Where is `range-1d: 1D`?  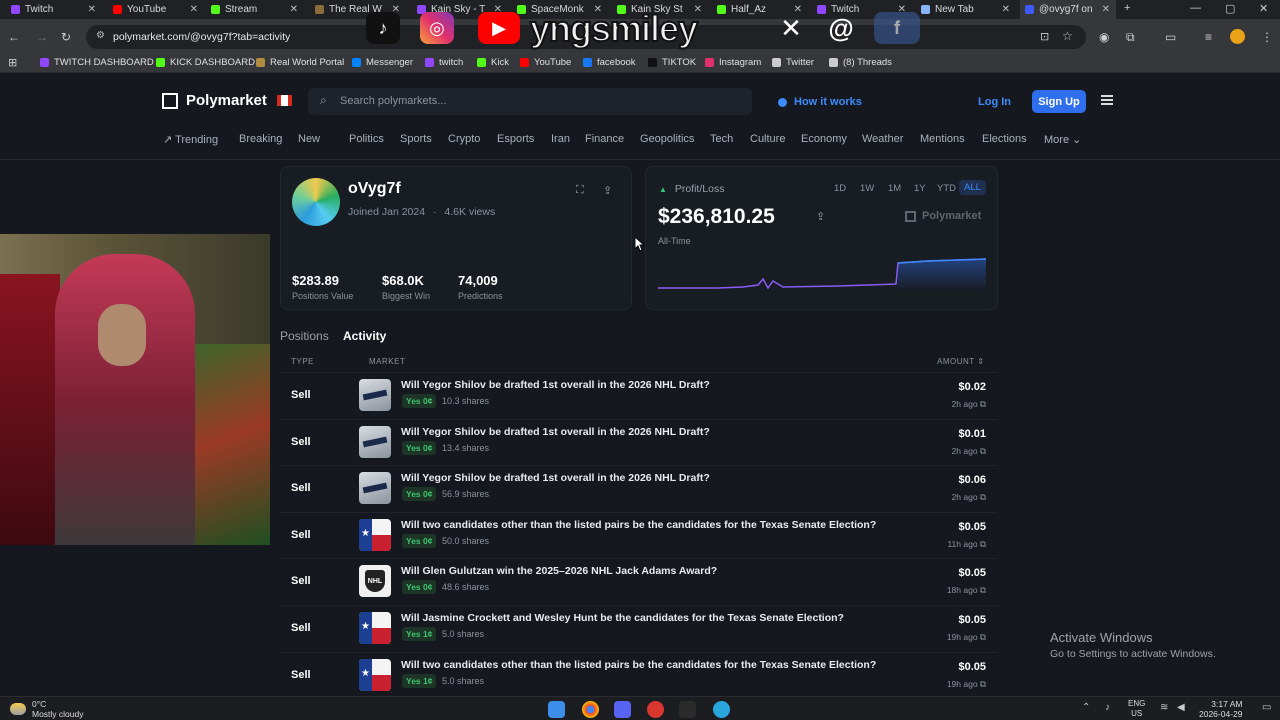
range-1d: 1D is located at coordinates (840, 188).